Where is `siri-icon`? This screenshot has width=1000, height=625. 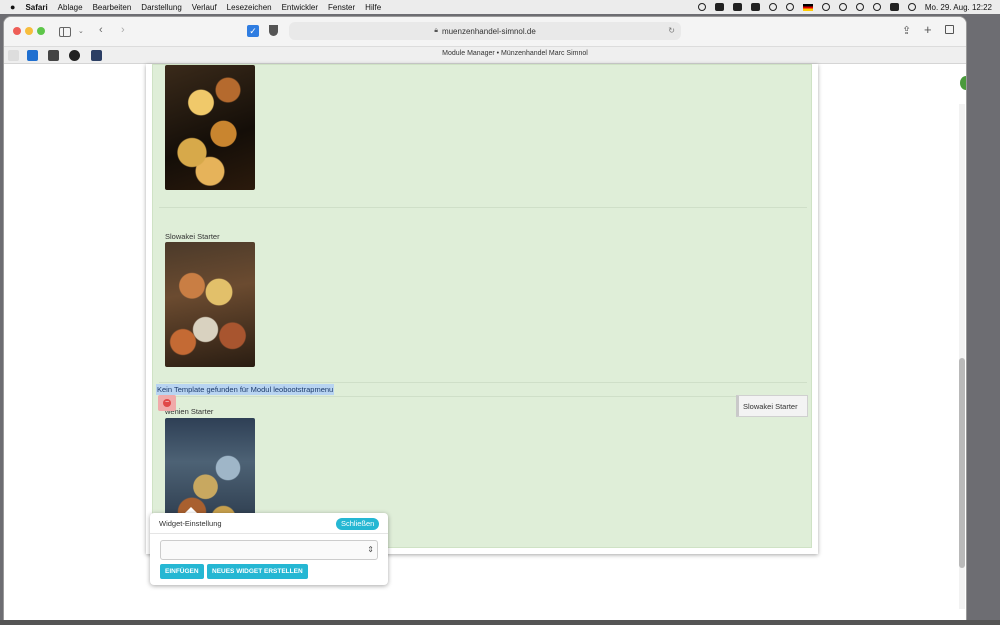 siri-icon is located at coordinates (911, 7).